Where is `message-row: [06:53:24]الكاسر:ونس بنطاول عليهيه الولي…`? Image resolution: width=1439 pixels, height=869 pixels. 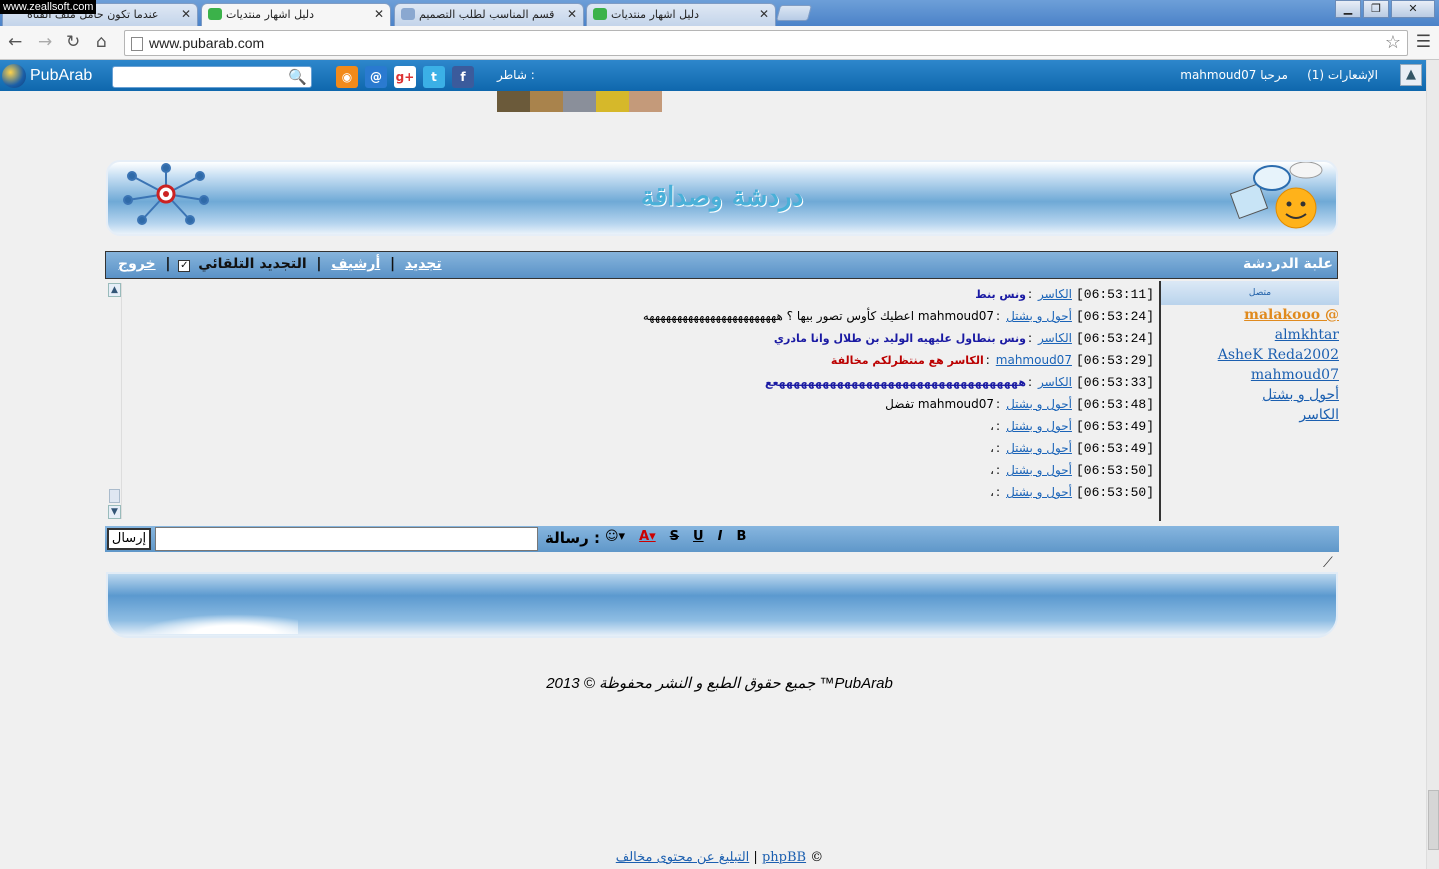 message-row: [06:53:24]الكاسر:ونس بنطاول عليهيه الولي… is located at coordinates (964, 342).